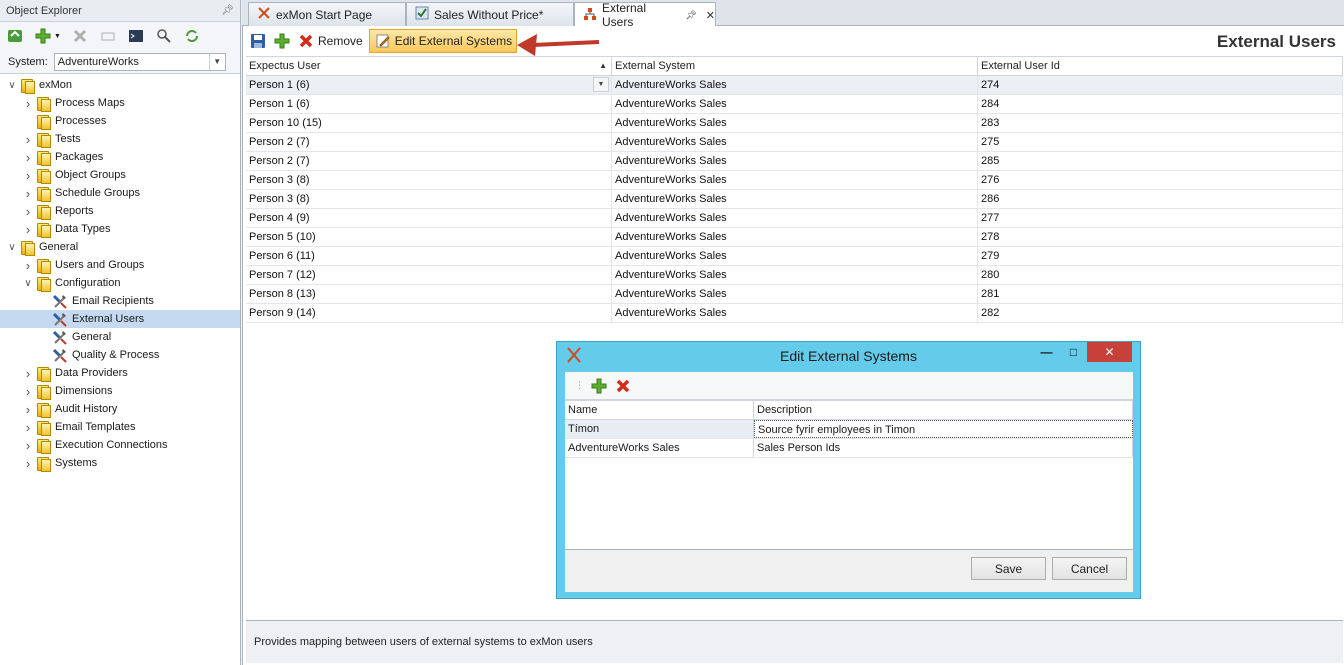  Describe the element at coordinates (1160, 66) in the screenshot. I see `column-header-external-user-id: External User Id` at that location.